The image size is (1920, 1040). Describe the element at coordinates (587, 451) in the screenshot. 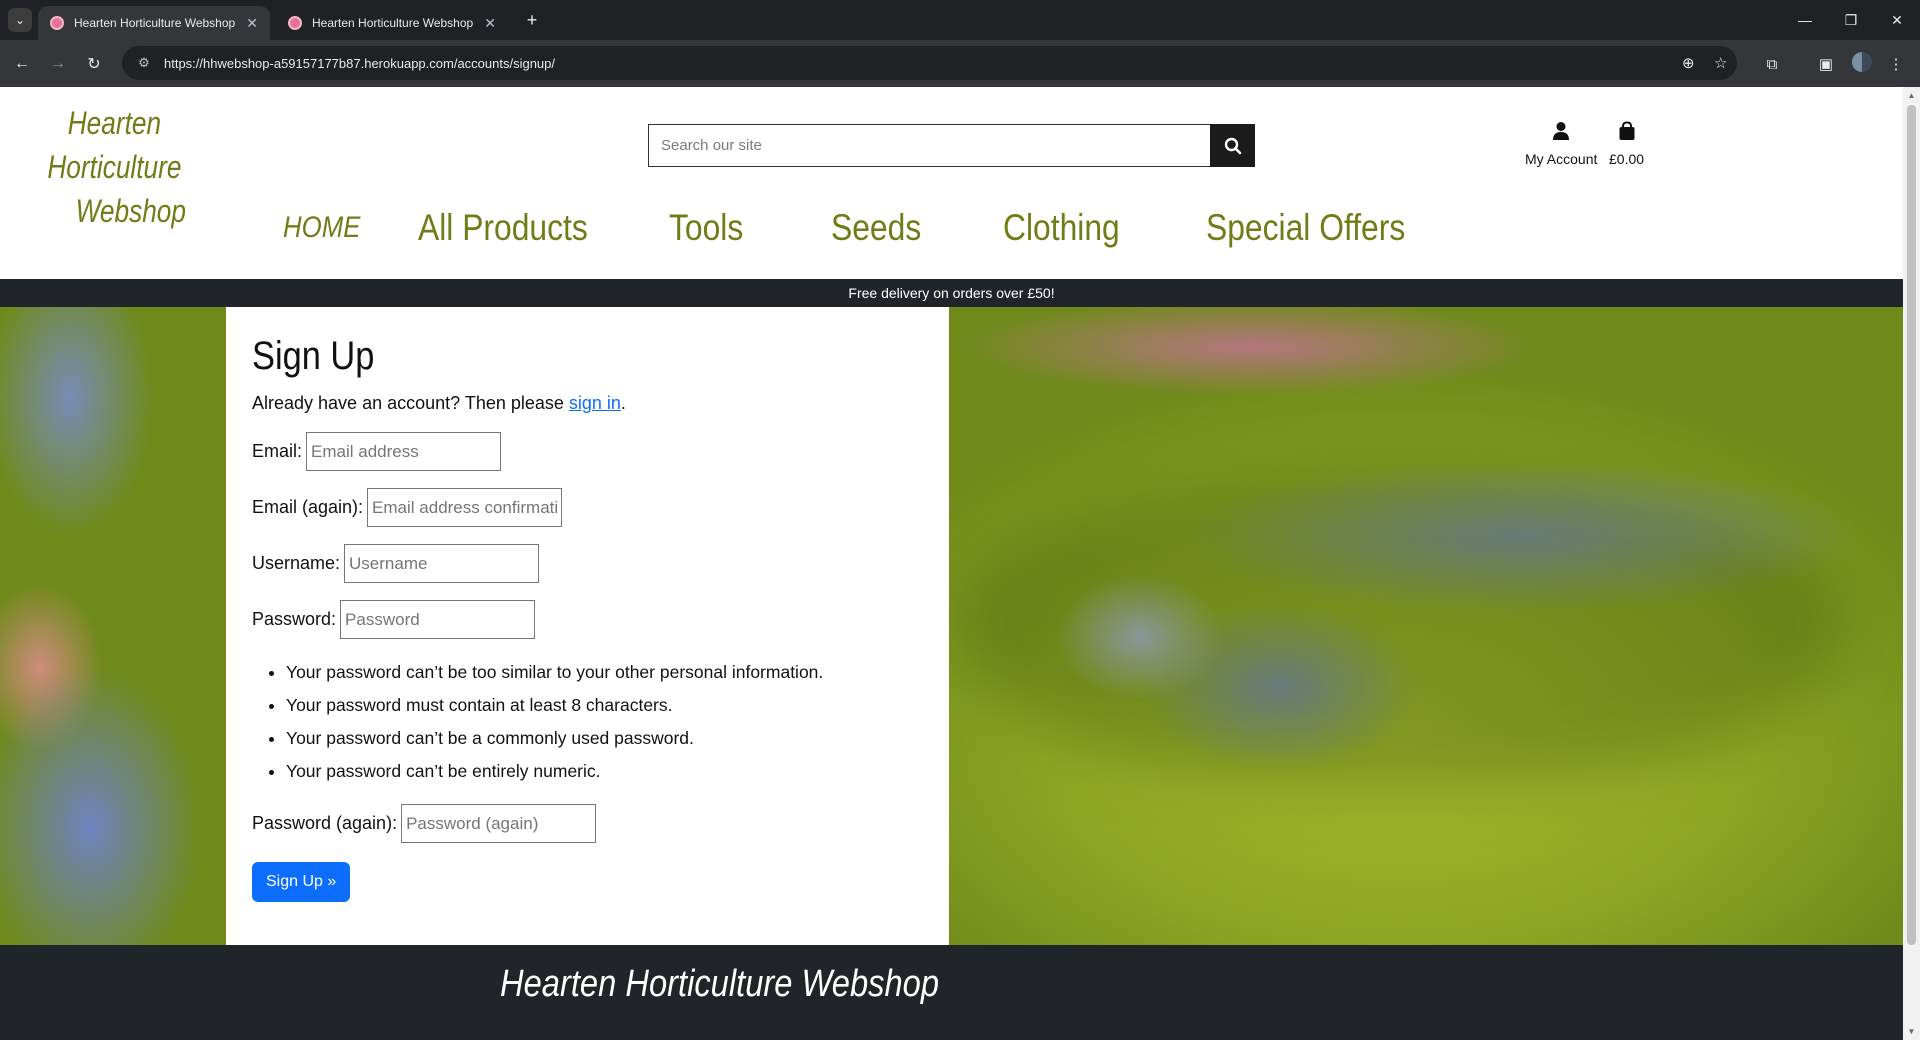

I see `email-row: Email:` at that location.